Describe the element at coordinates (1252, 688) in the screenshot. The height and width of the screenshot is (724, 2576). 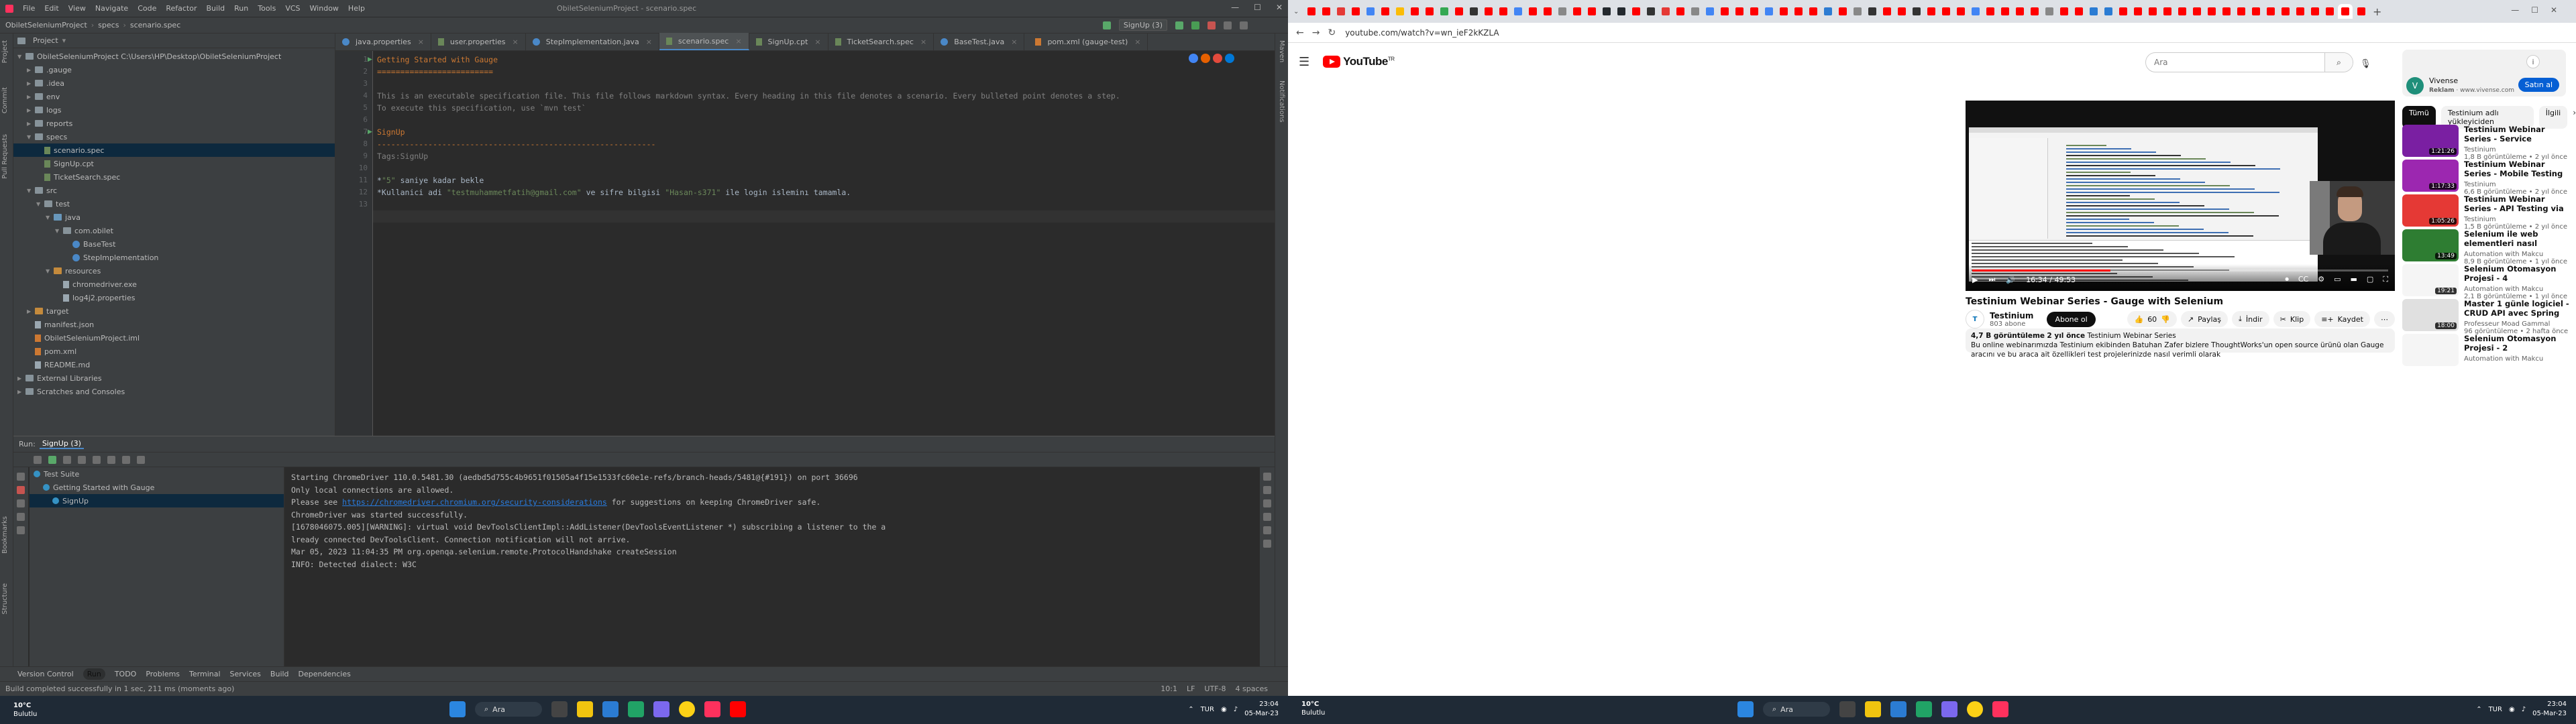
I see `status-item: 4 spaces` at that location.